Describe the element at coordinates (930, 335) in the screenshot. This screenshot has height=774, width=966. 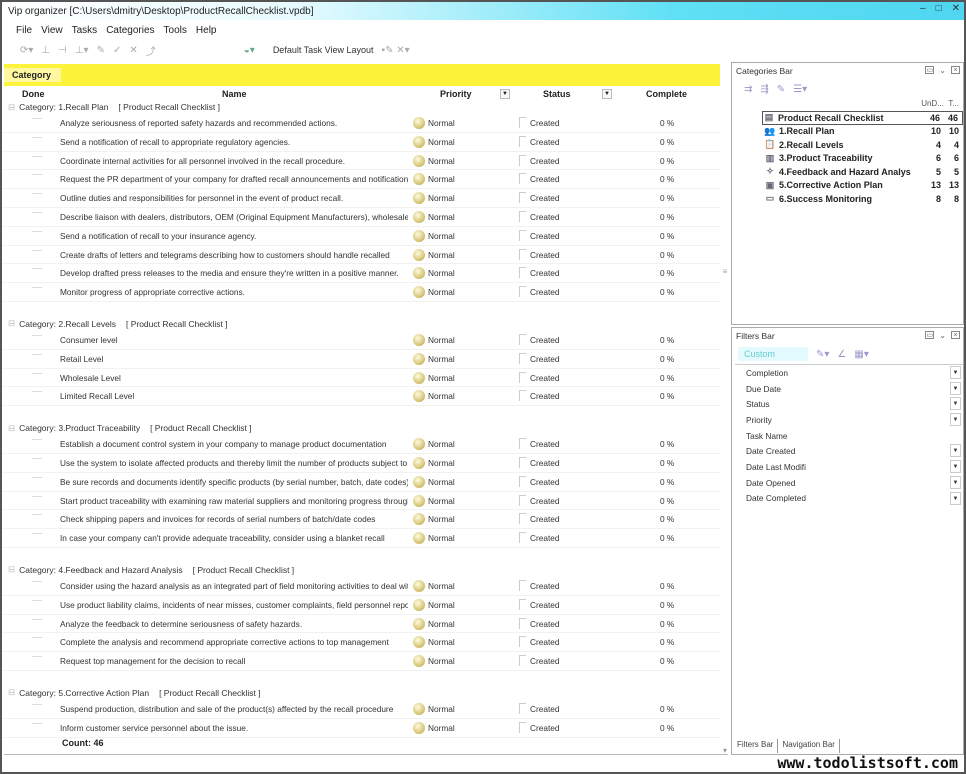
I see `pin-icon: ▭` at that location.